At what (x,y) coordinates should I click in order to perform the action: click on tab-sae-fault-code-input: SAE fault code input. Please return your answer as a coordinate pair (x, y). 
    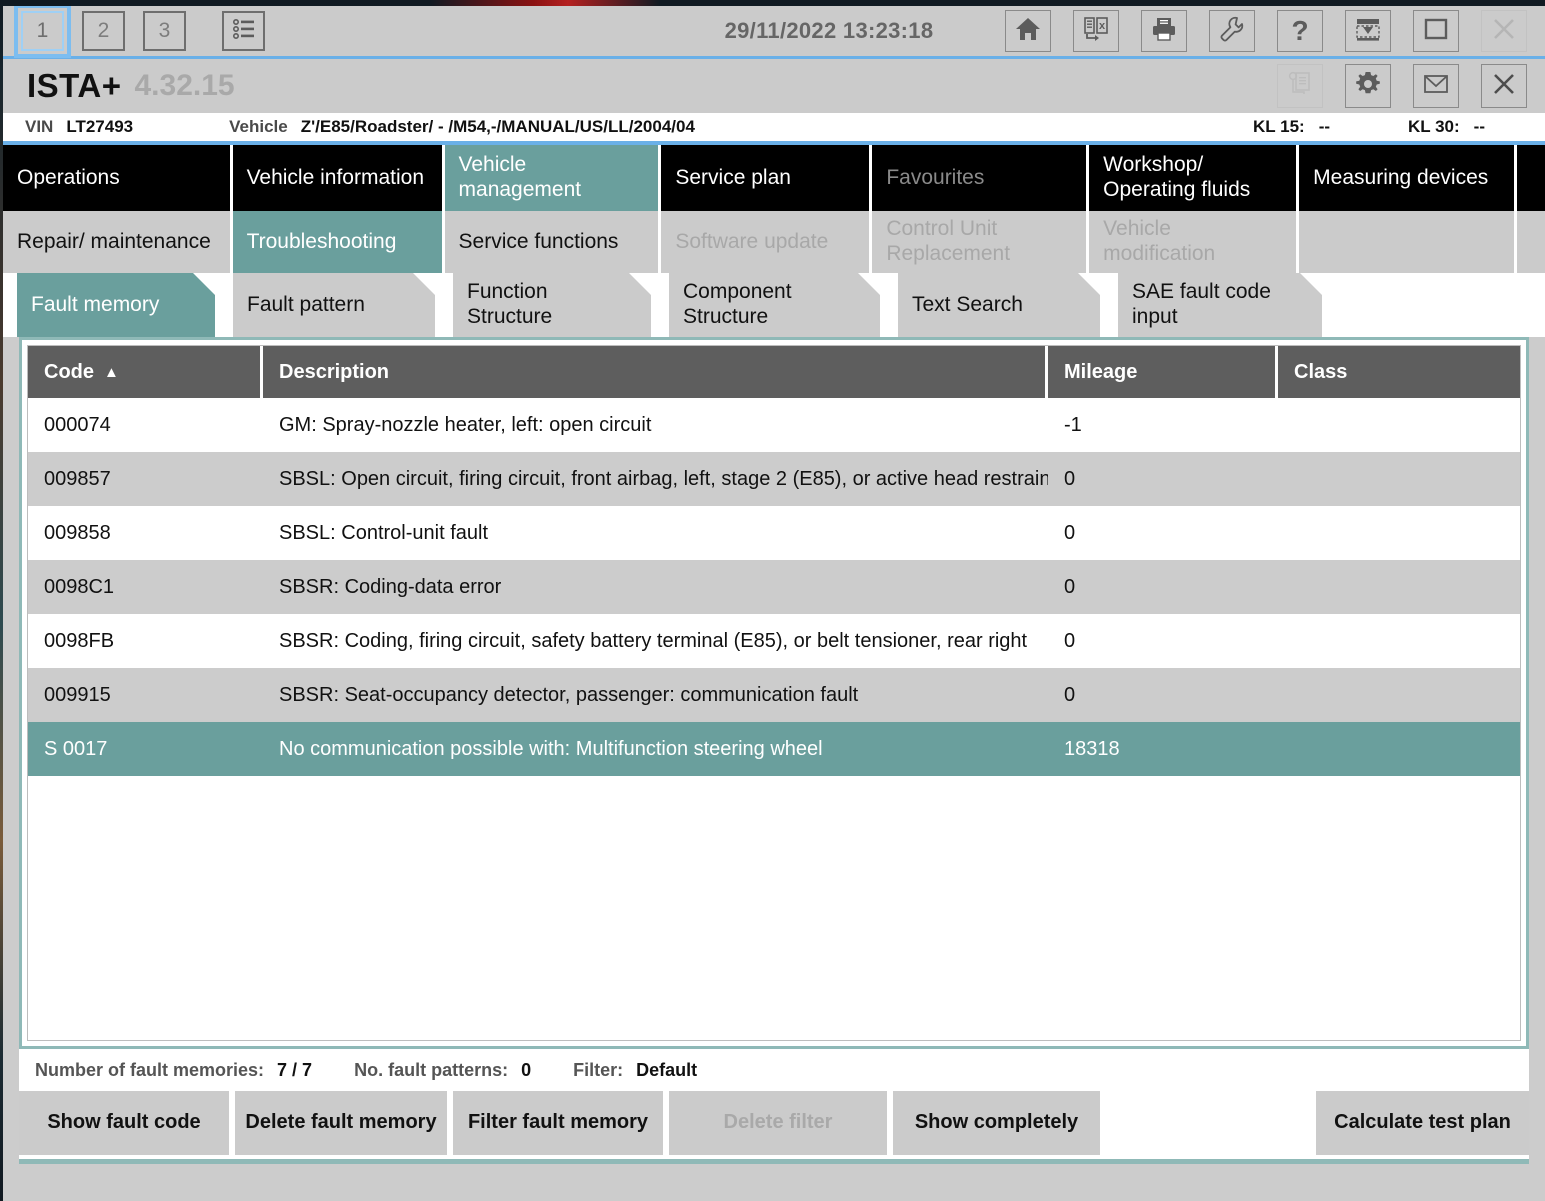
    Looking at the image, I should click on (1220, 305).